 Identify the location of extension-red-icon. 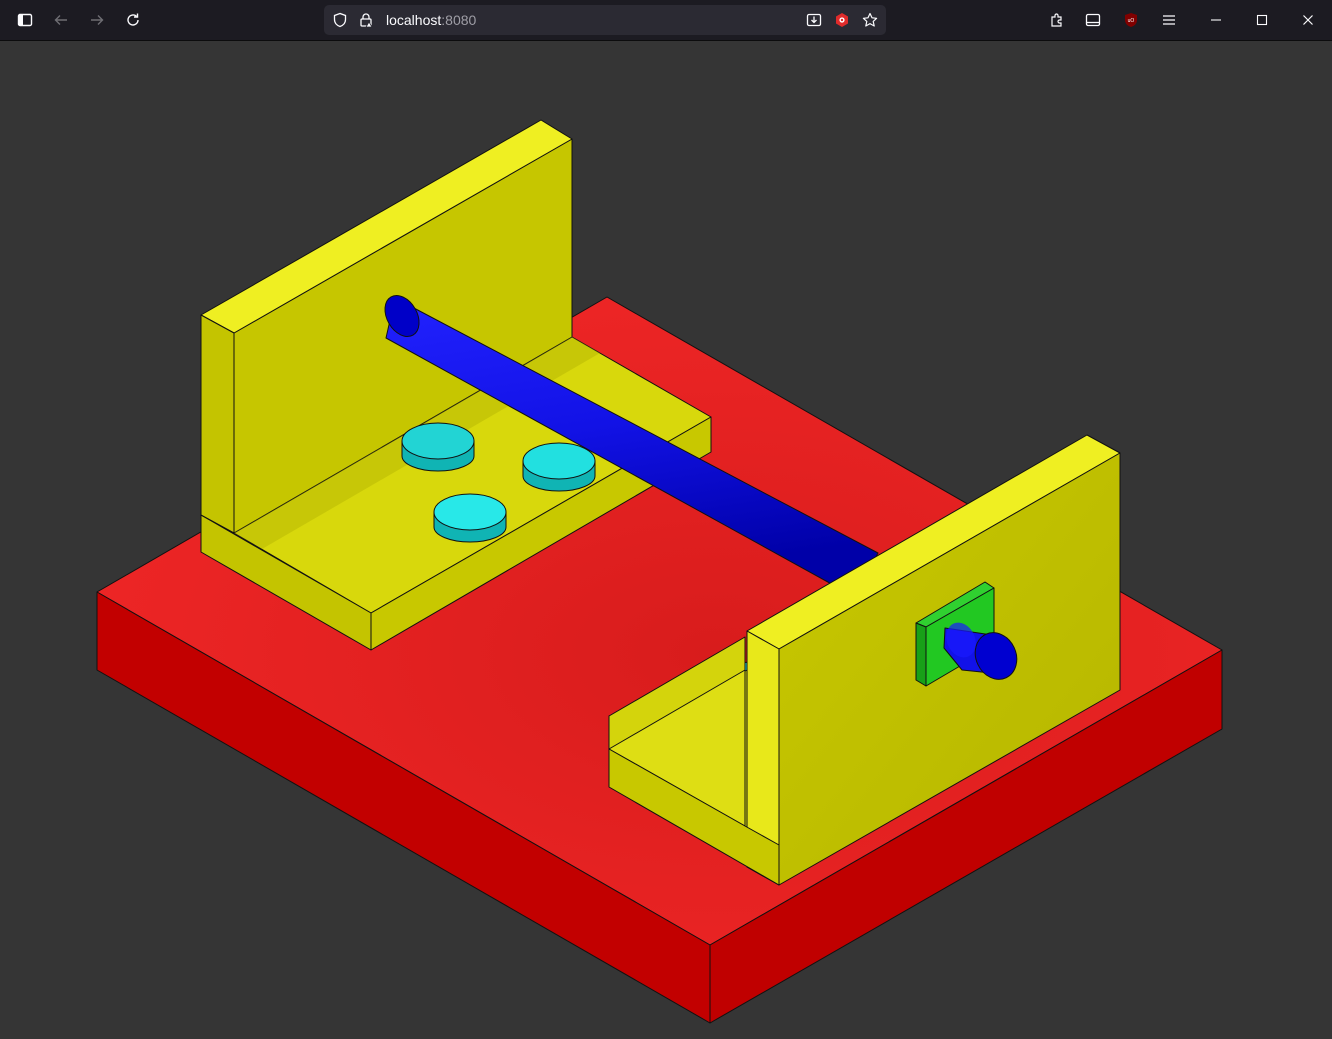
(842, 20).